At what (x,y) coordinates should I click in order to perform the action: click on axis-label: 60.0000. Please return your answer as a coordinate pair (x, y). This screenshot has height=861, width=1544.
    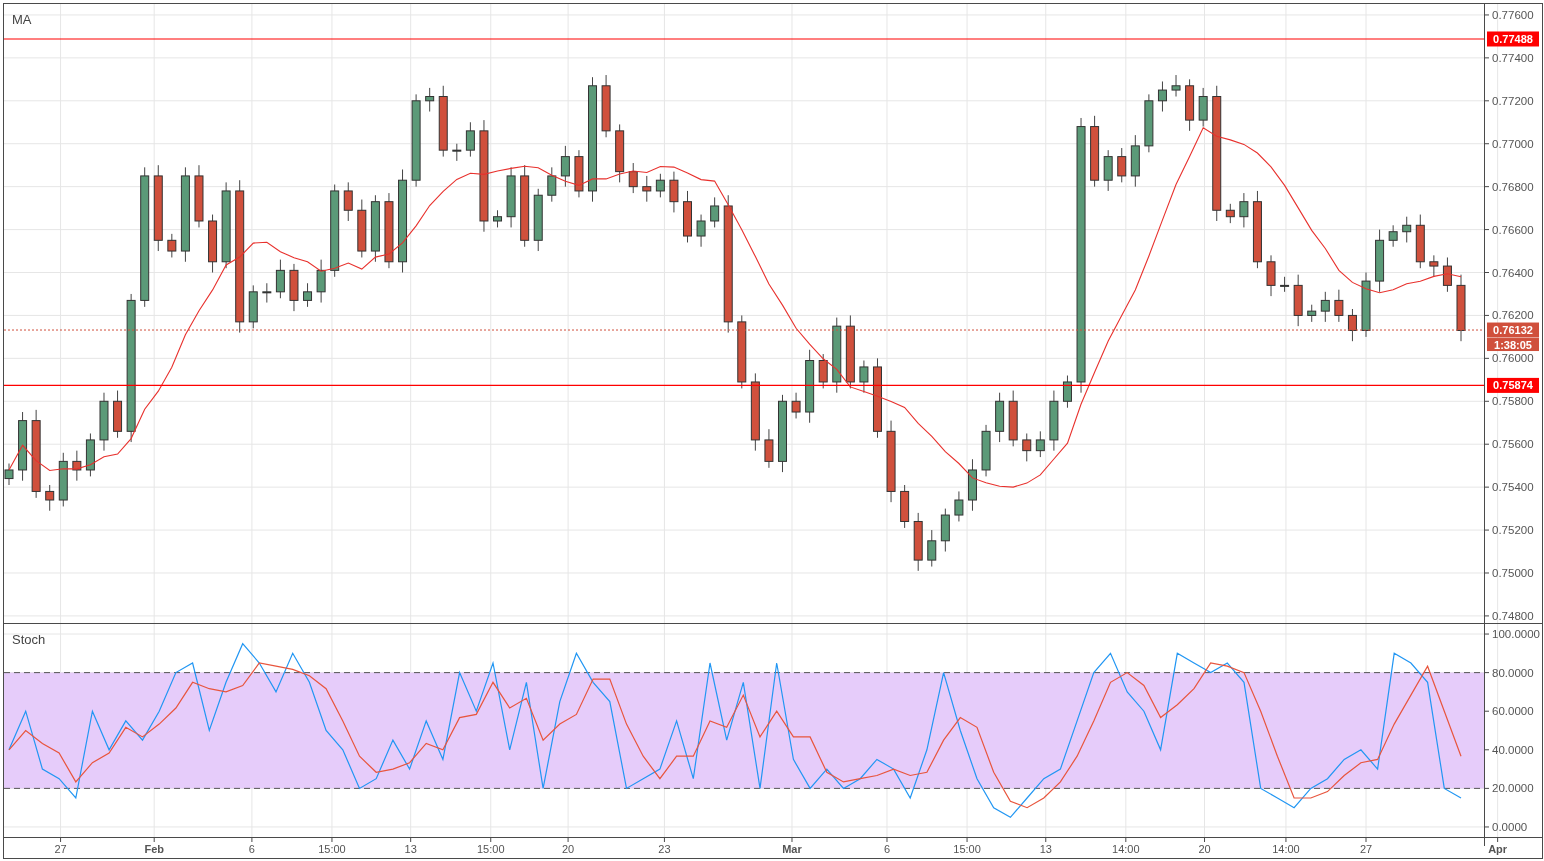
    Looking at the image, I should click on (1513, 711).